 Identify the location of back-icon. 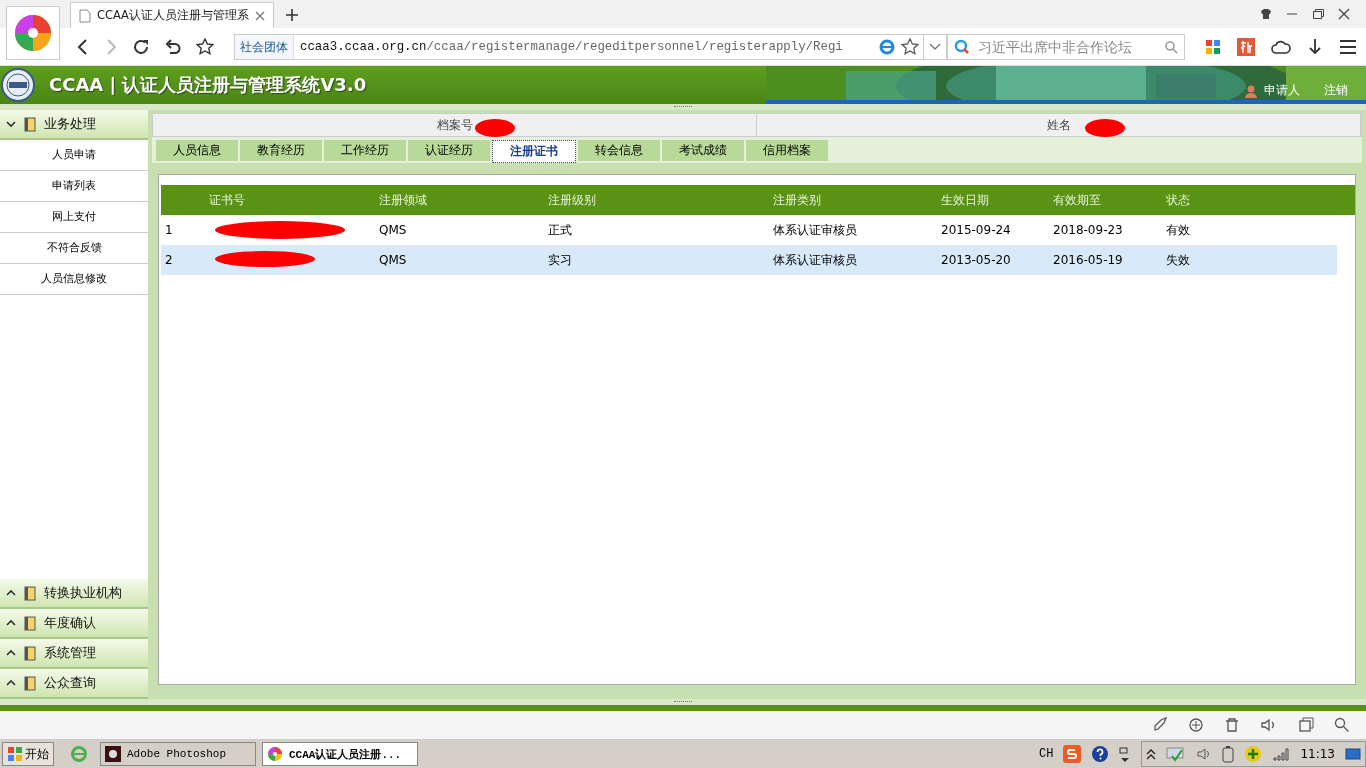
(83, 46).